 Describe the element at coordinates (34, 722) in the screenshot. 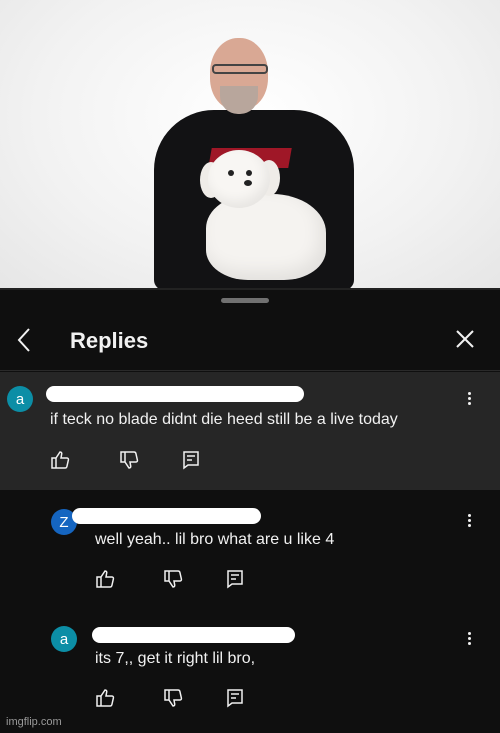

I see `watermark: imgflip.com` at that location.